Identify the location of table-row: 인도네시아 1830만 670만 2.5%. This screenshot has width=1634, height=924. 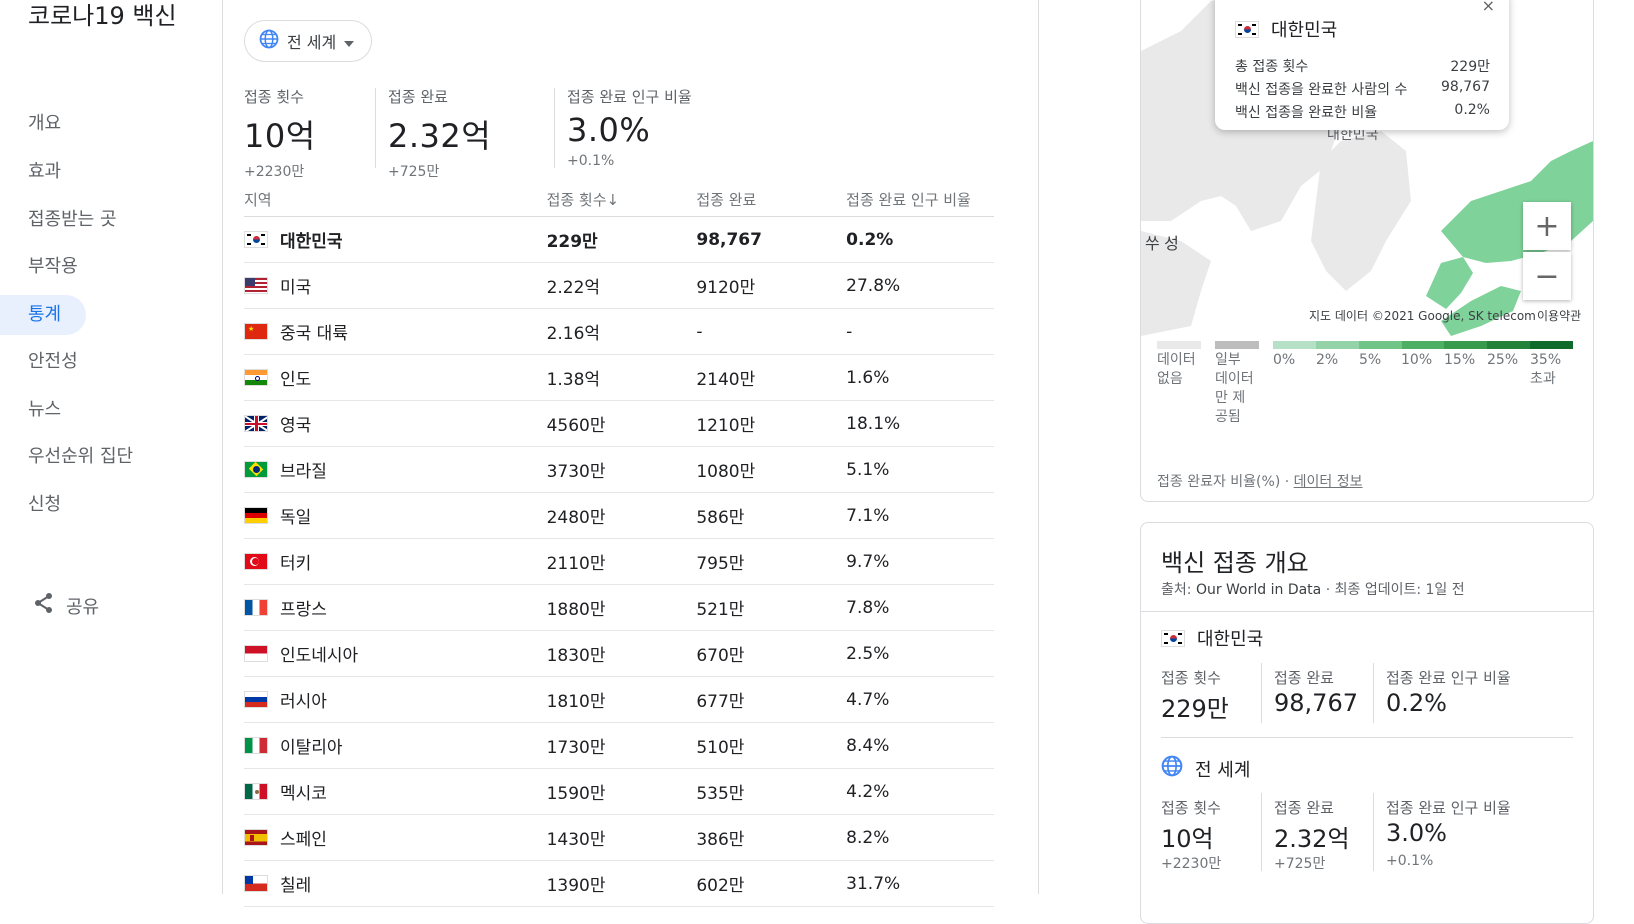
(619, 654).